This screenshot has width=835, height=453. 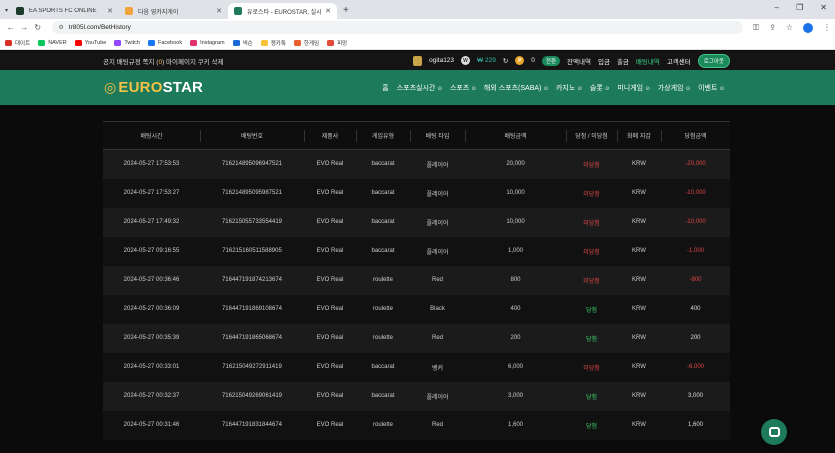 I want to click on column-header: 당첨 / 미당첨, so click(x=591, y=135).